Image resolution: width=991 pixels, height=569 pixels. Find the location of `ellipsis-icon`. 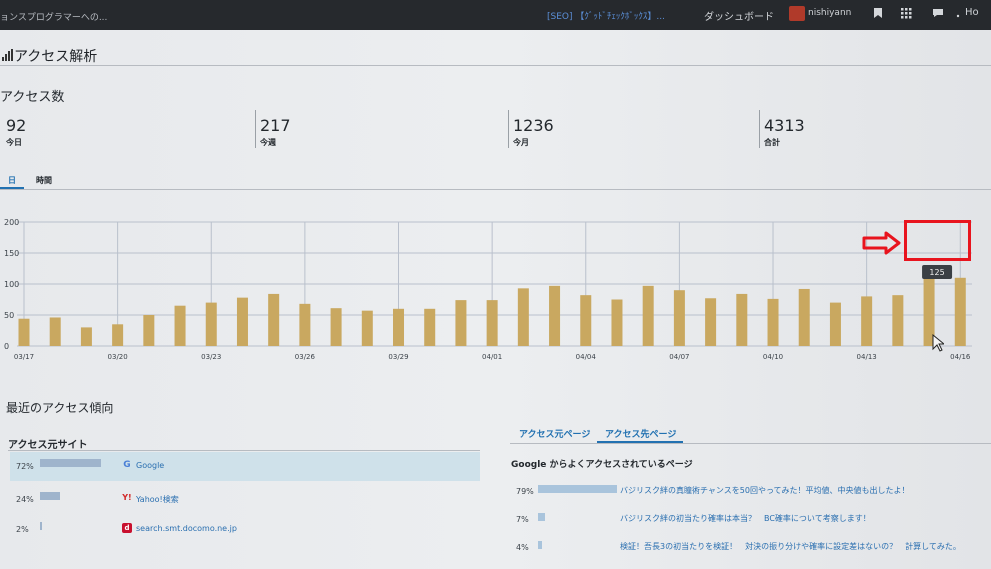

ellipsis-icon is located at coordinates (958, 13).